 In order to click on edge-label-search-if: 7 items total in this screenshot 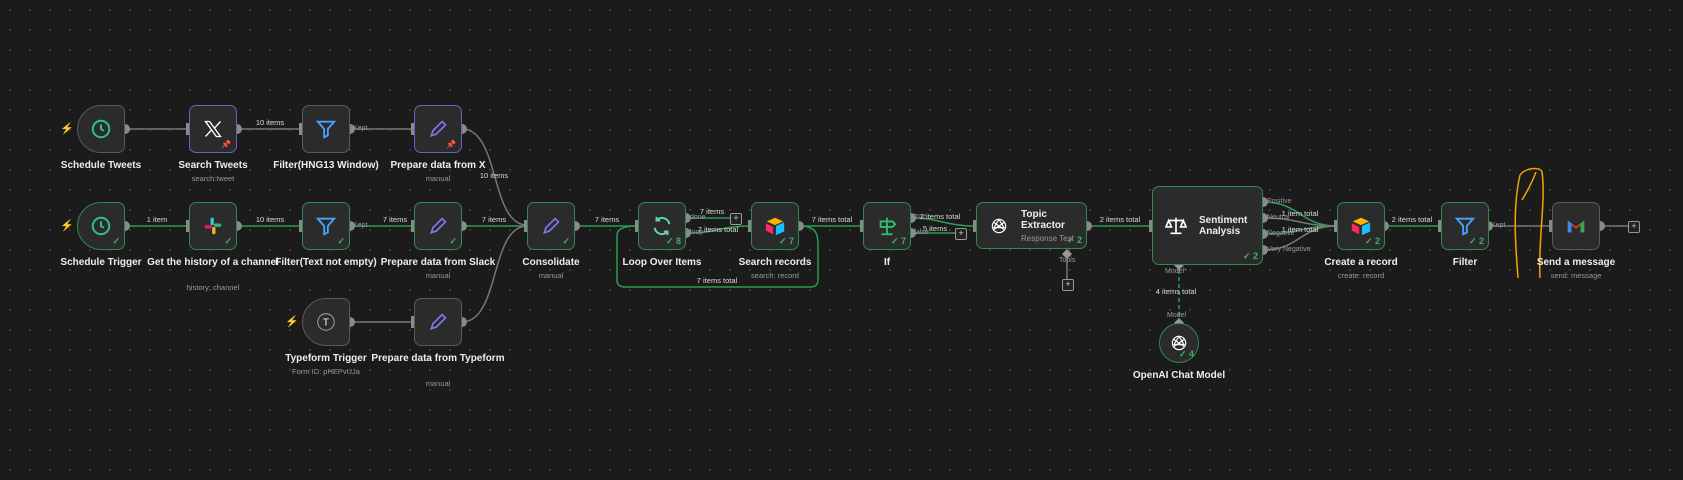, I will do `click(832, 219)`.